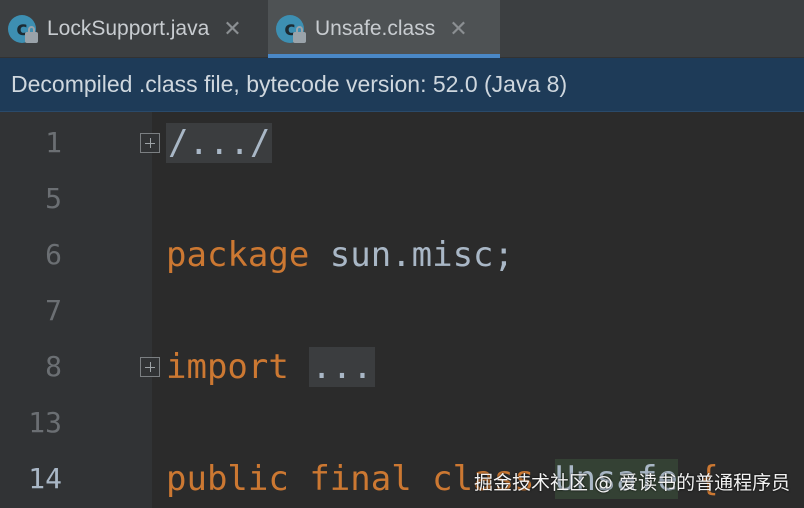 This screenshot has width=804, height=508. Describe the element at coordinates (227, 479) in the screenshot. I see `keyword: public` at that location.